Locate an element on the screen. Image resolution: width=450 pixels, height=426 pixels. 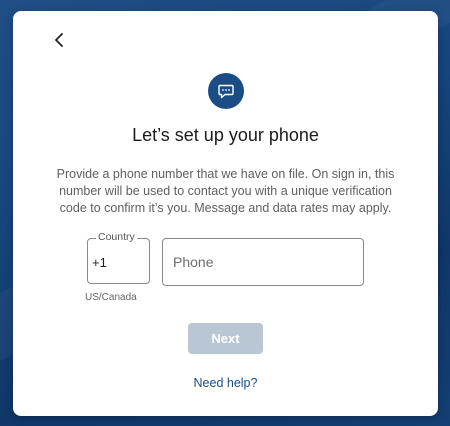
page-title: Let’s set up your phone is located at coordinates (225, 135).